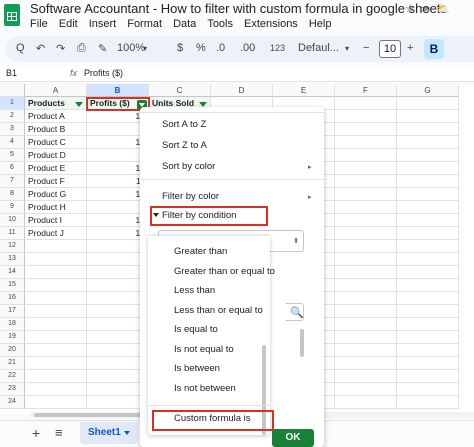  What do you see at coordinates (184, 145) in the screenshot?
I see `sort-z-to-a-item: Sort Z to A` at bounding box center [184, 145].